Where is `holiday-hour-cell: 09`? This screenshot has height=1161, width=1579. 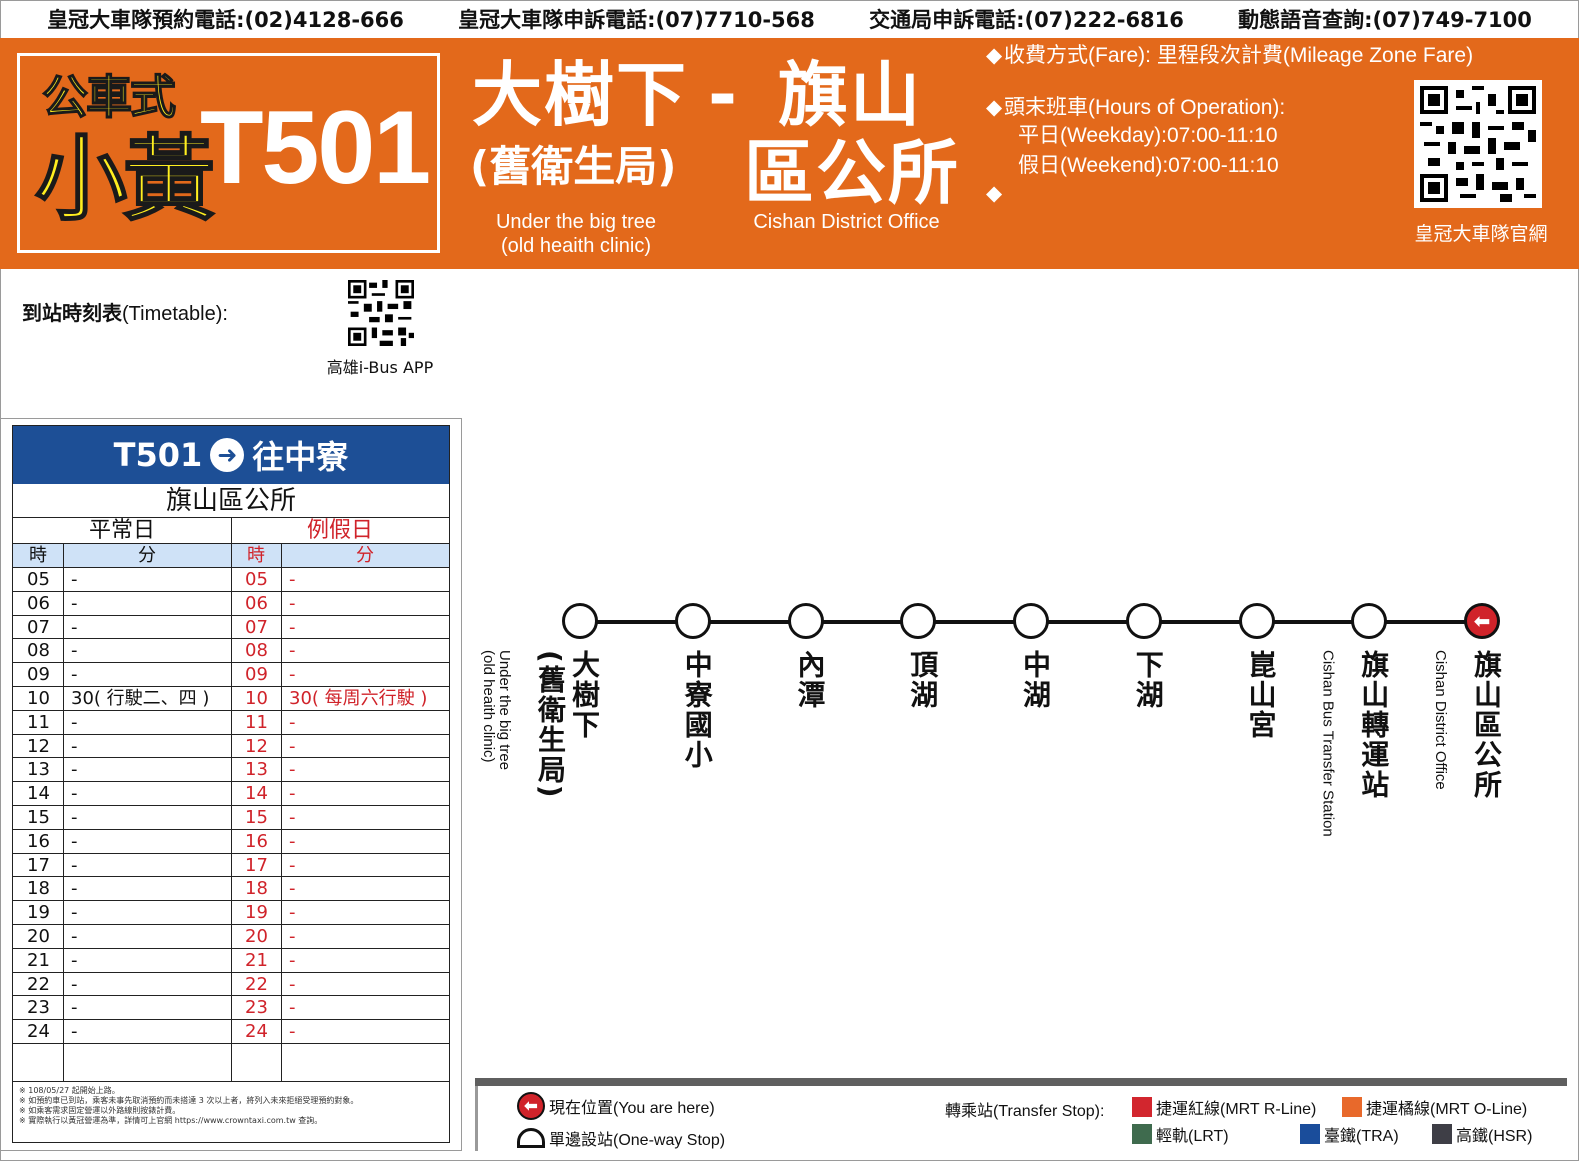
holiday-hour-cell: 09 is located at coordinates (256, 675).